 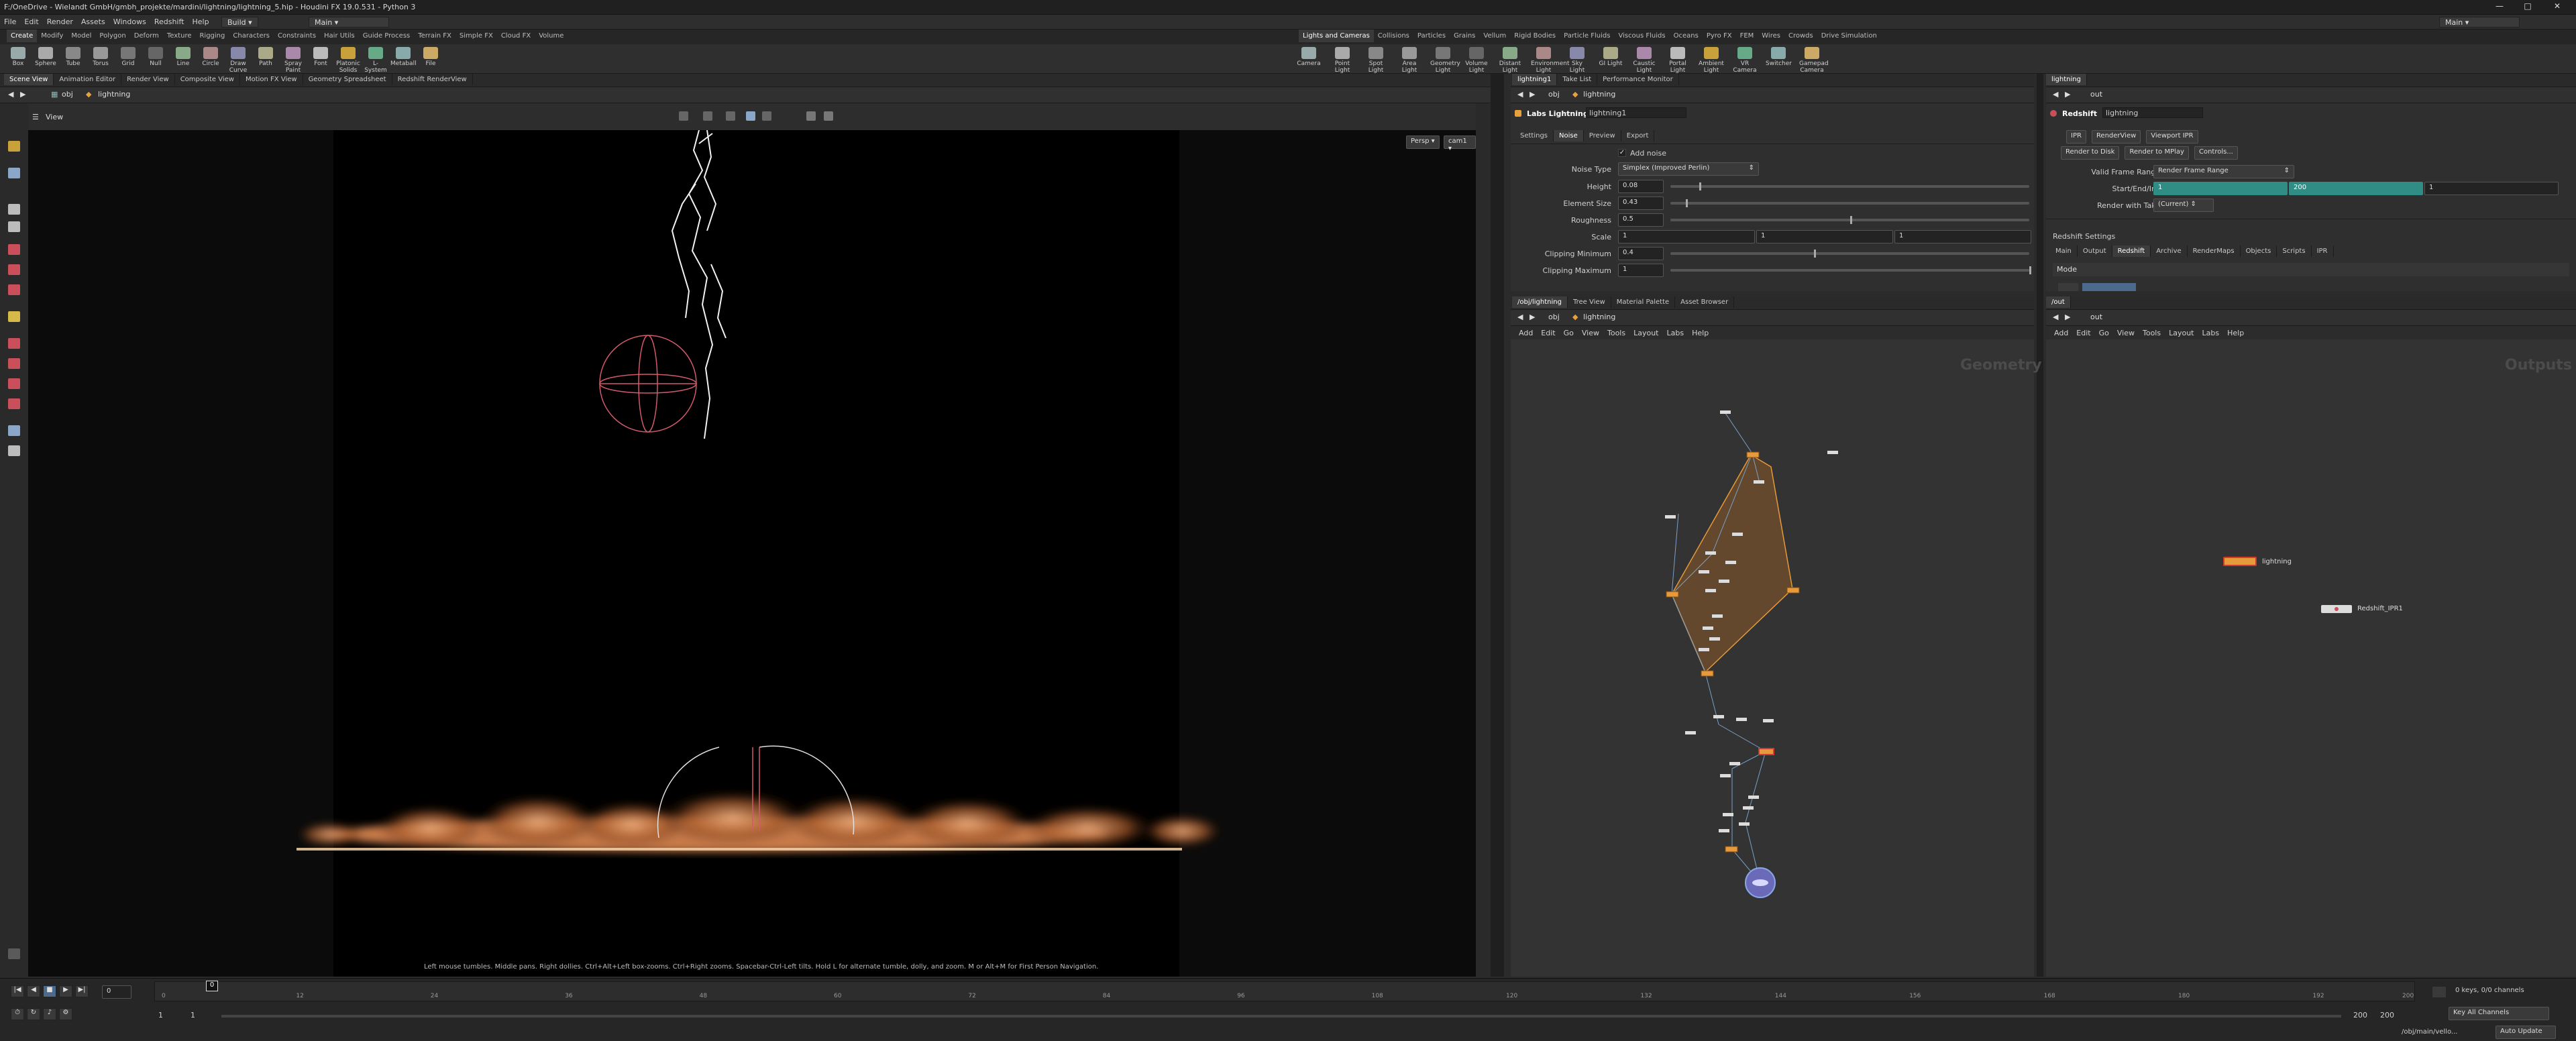 I want to click on rs-subtab-main: Main, so click(x=2064, y=251).